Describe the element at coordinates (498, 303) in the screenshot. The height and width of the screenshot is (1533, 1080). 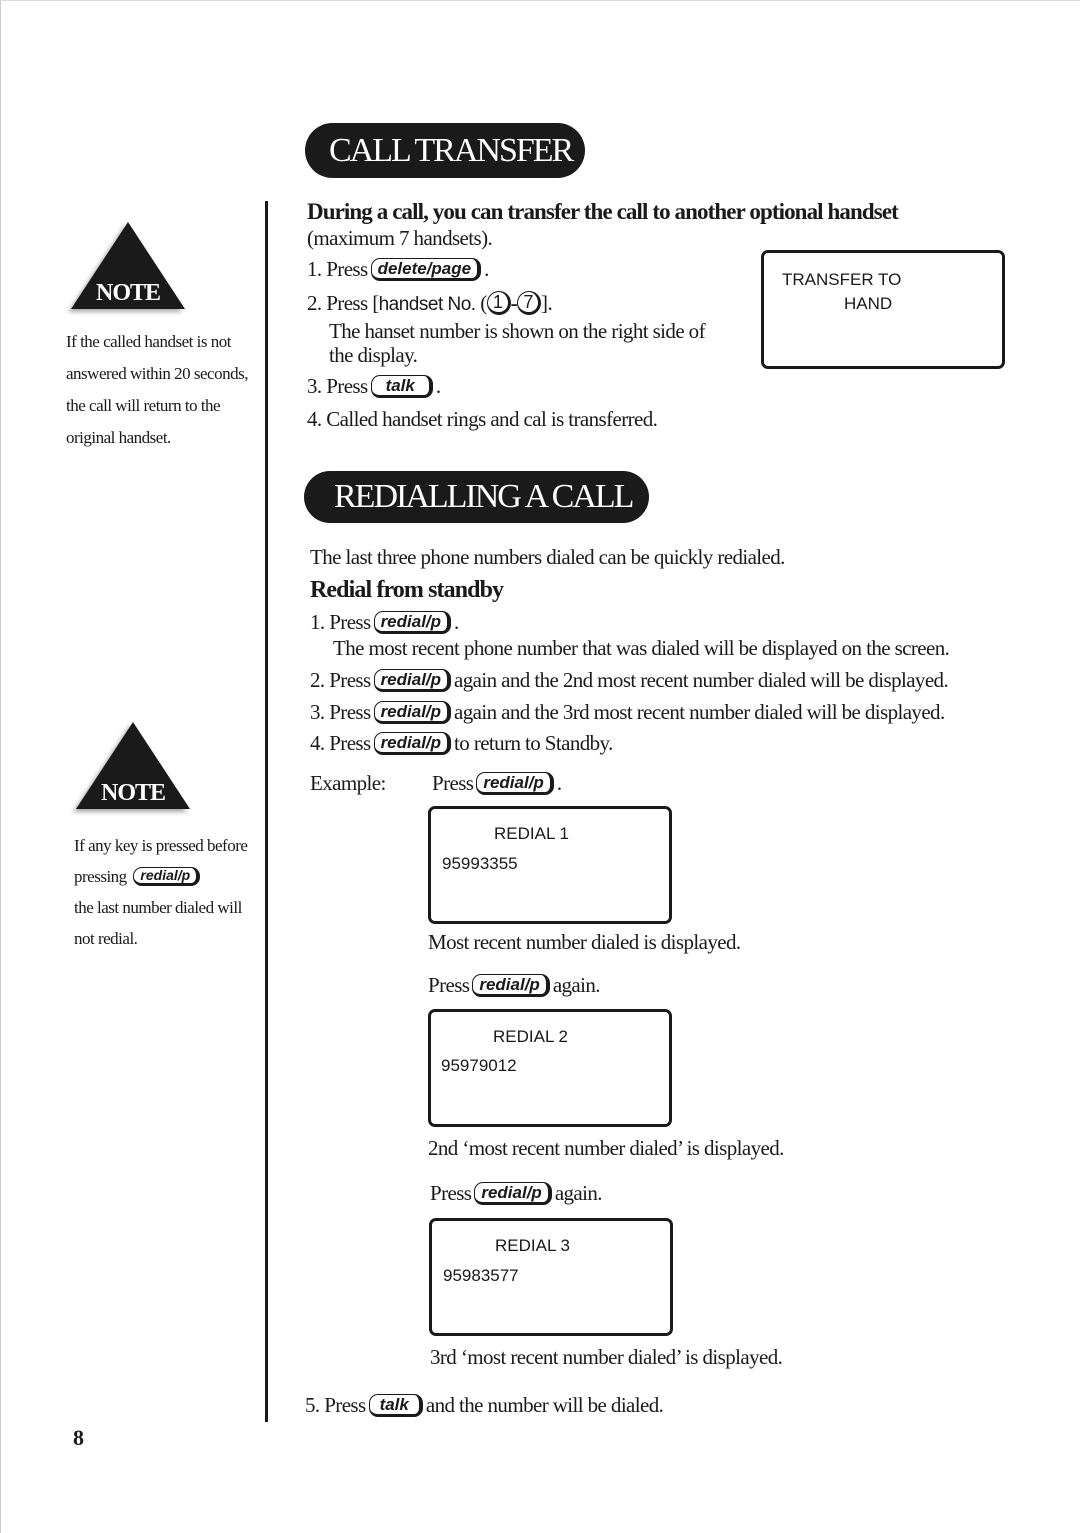
I see `key-1: 1` at that location.